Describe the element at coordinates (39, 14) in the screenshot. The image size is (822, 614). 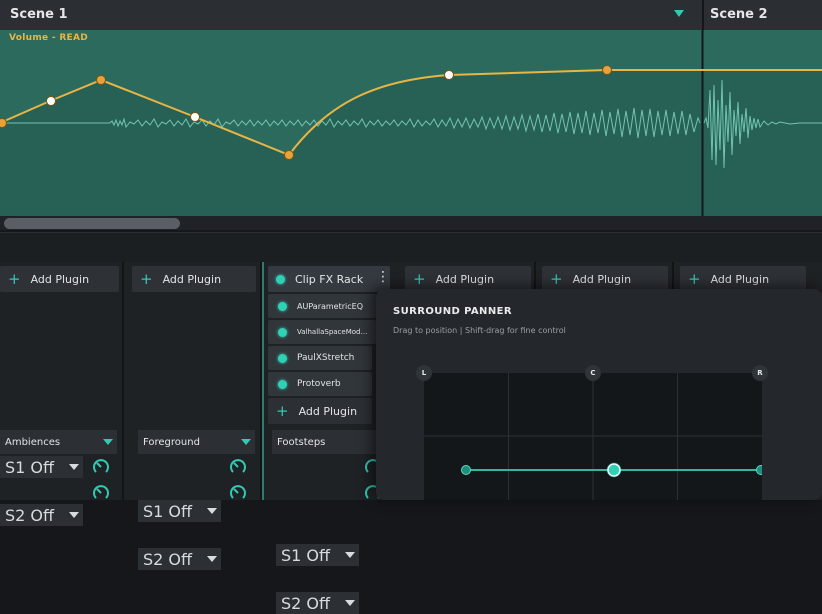
I see `scene-1-label: Scene 1` at that location.